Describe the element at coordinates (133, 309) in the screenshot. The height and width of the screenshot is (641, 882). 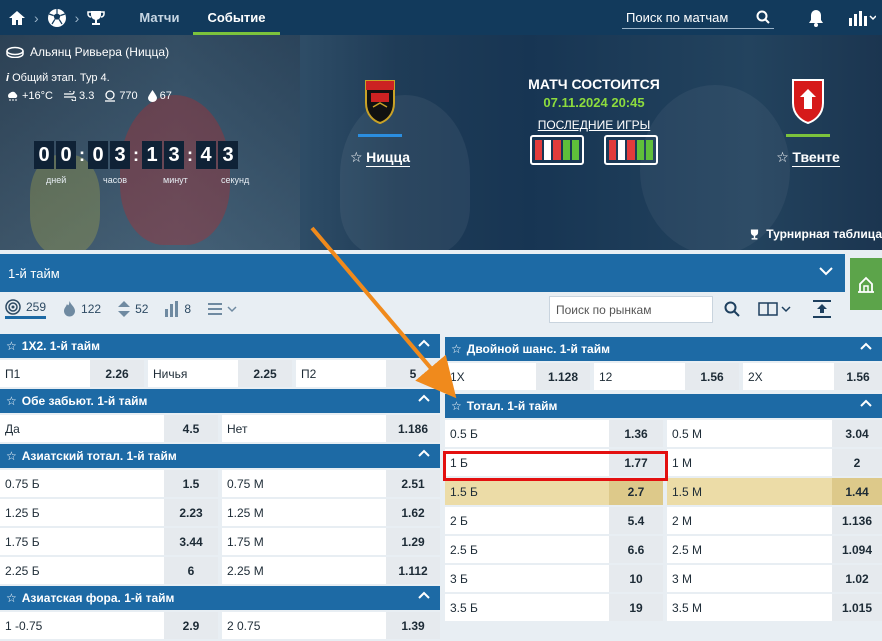
I see `filter-totals: 52` at that location.